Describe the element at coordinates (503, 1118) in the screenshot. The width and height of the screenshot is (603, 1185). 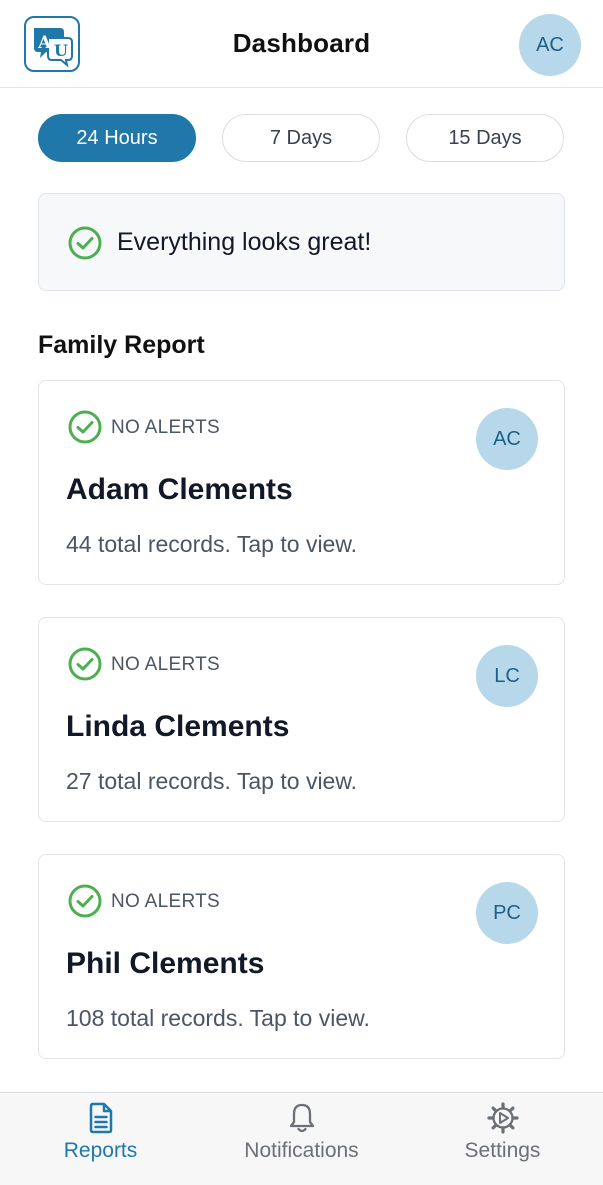
I see `gear-icon` at that location.